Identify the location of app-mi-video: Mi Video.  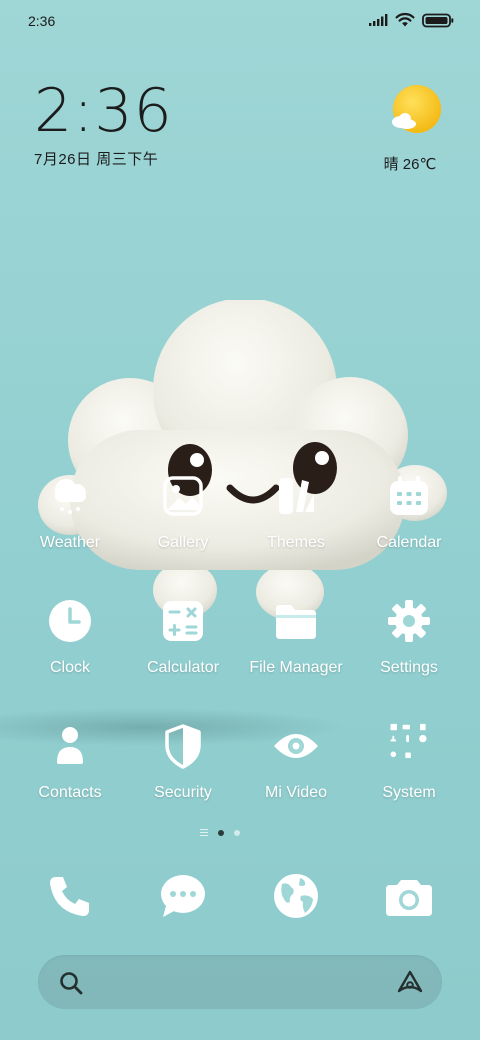
(296, 762).